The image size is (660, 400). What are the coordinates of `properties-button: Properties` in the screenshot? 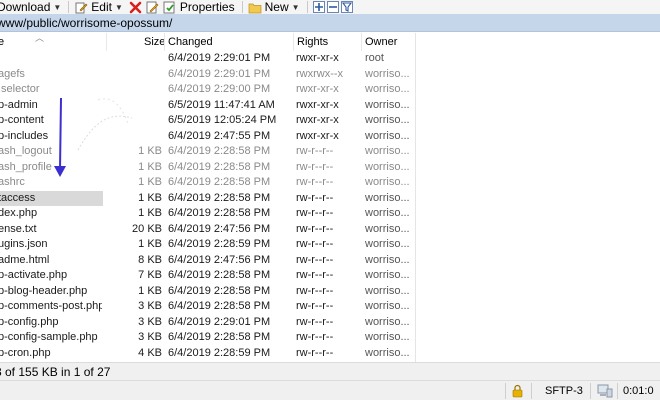 It's located at (199, 7).